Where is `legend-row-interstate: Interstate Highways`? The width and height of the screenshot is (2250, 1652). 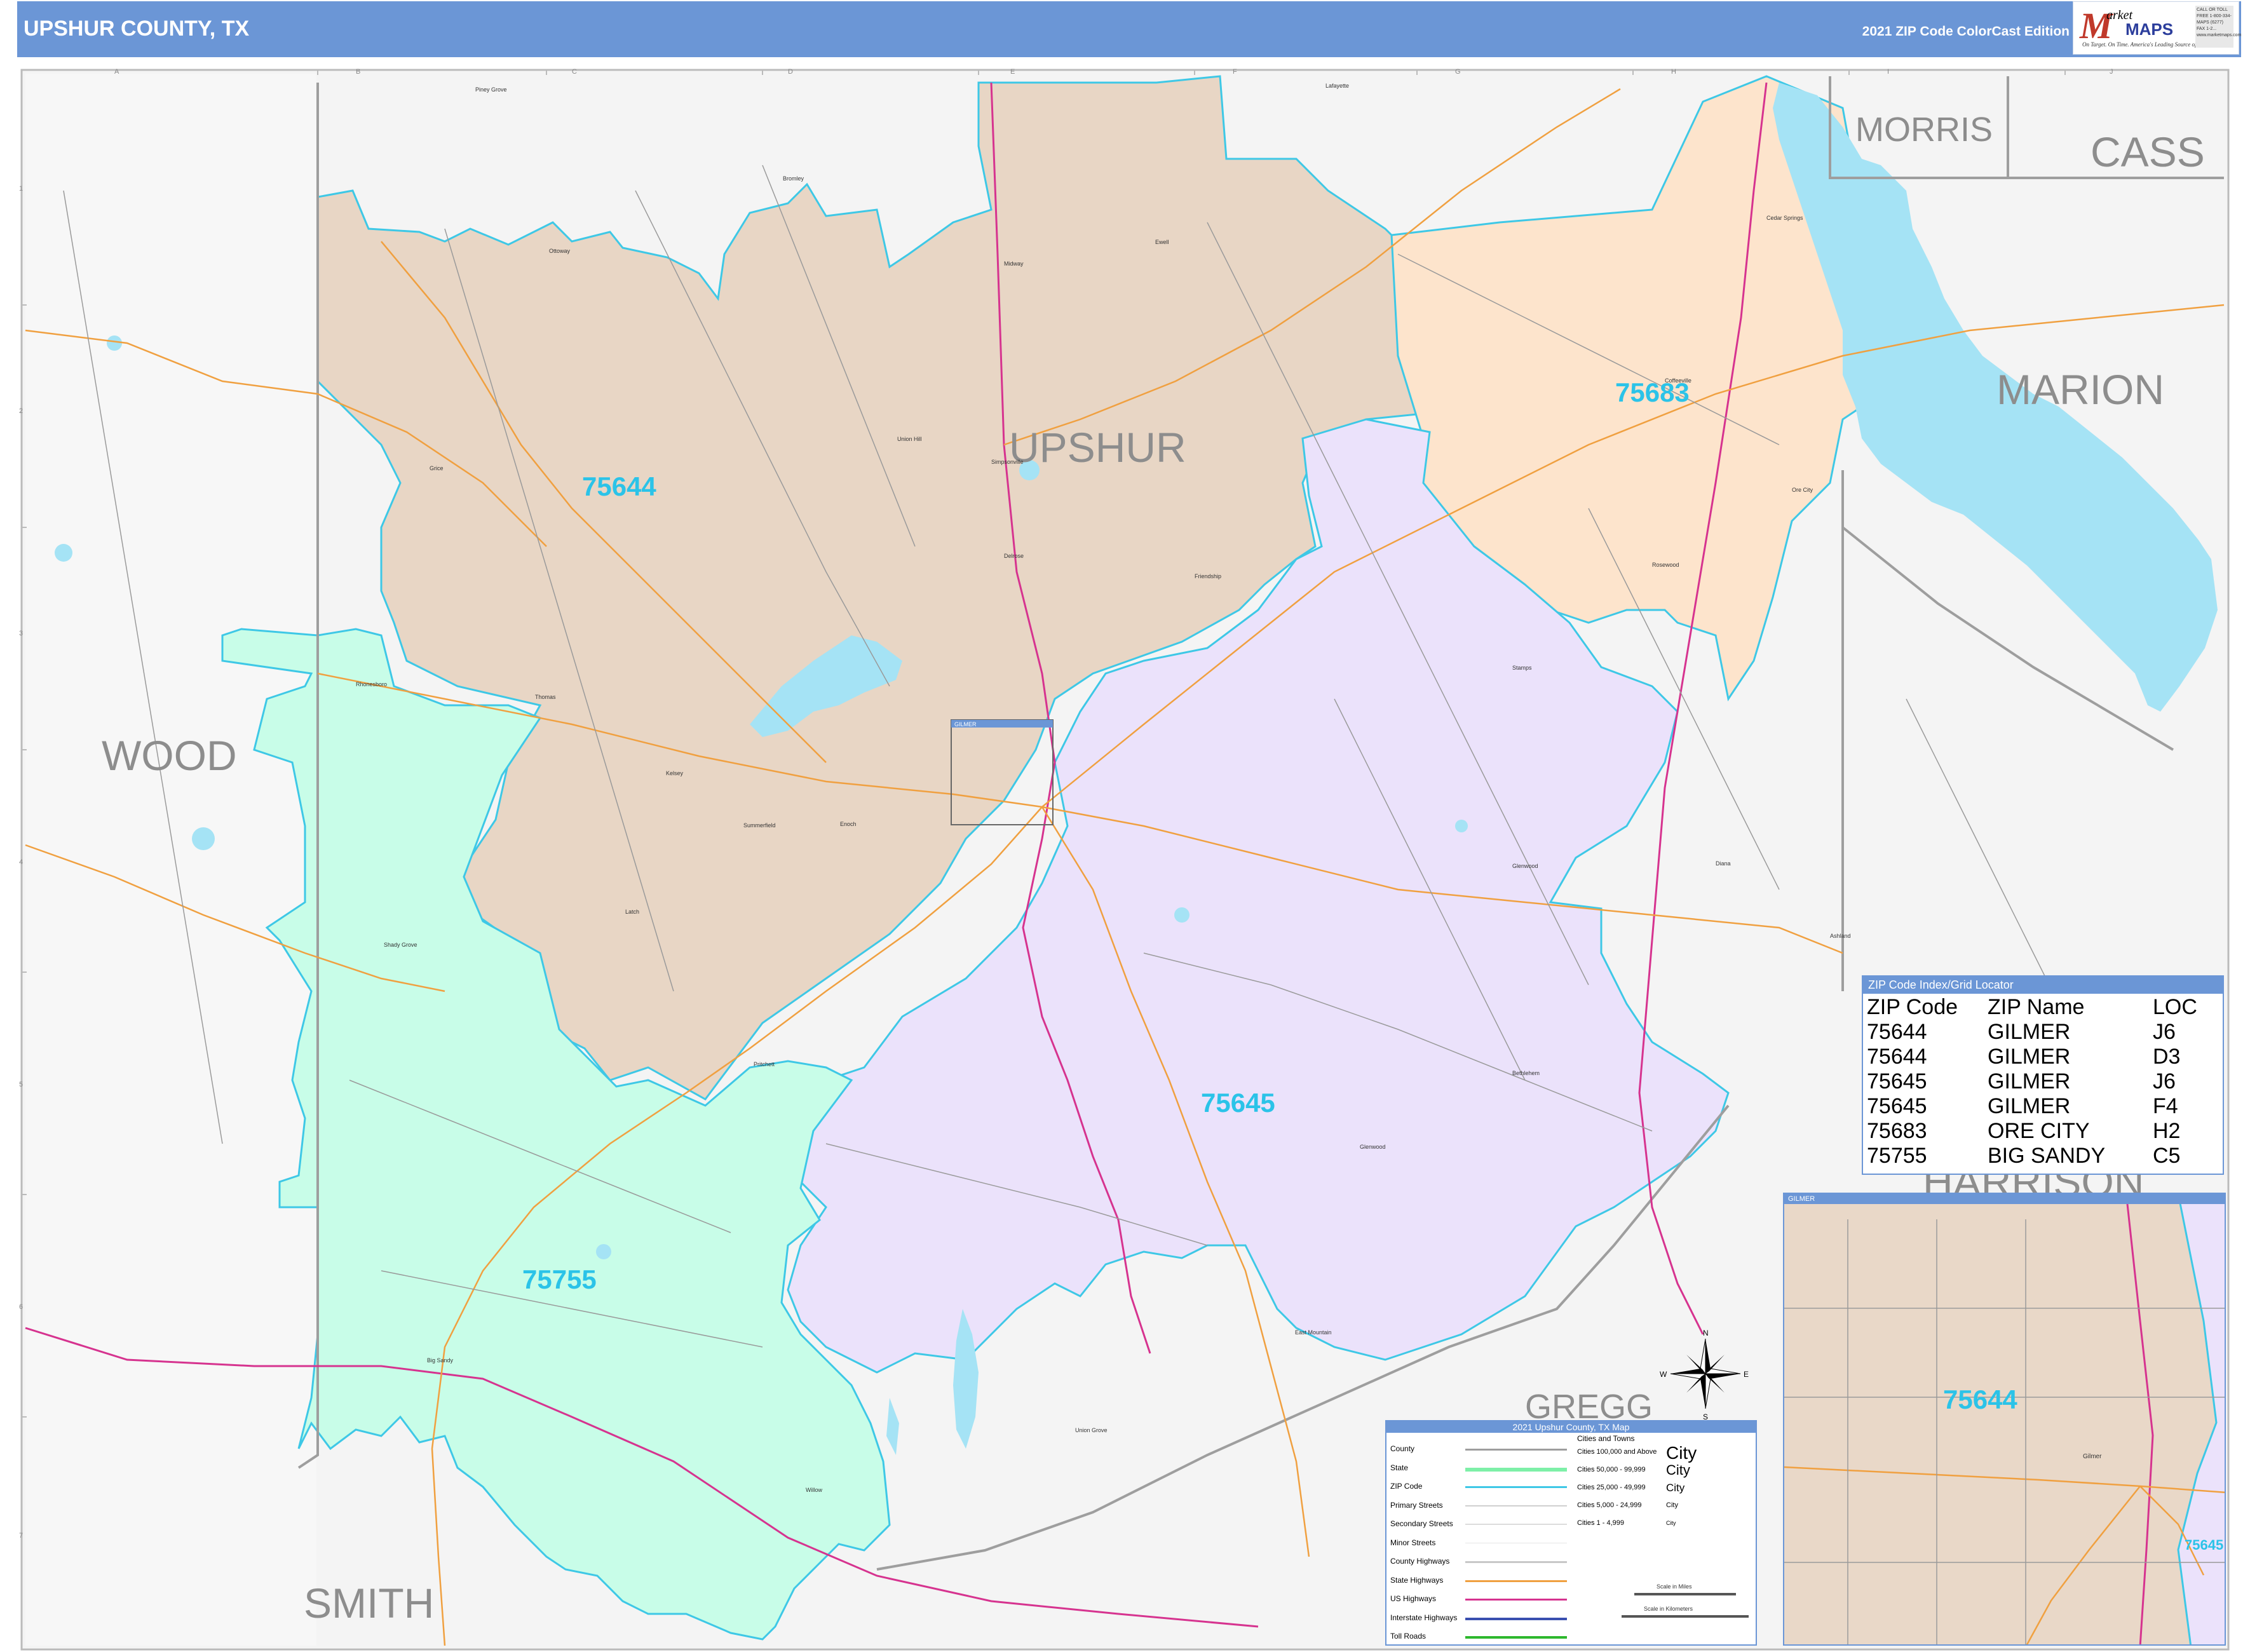 legend-row-interstate: Interstate Highways is located at coordinates (1485, 1619).